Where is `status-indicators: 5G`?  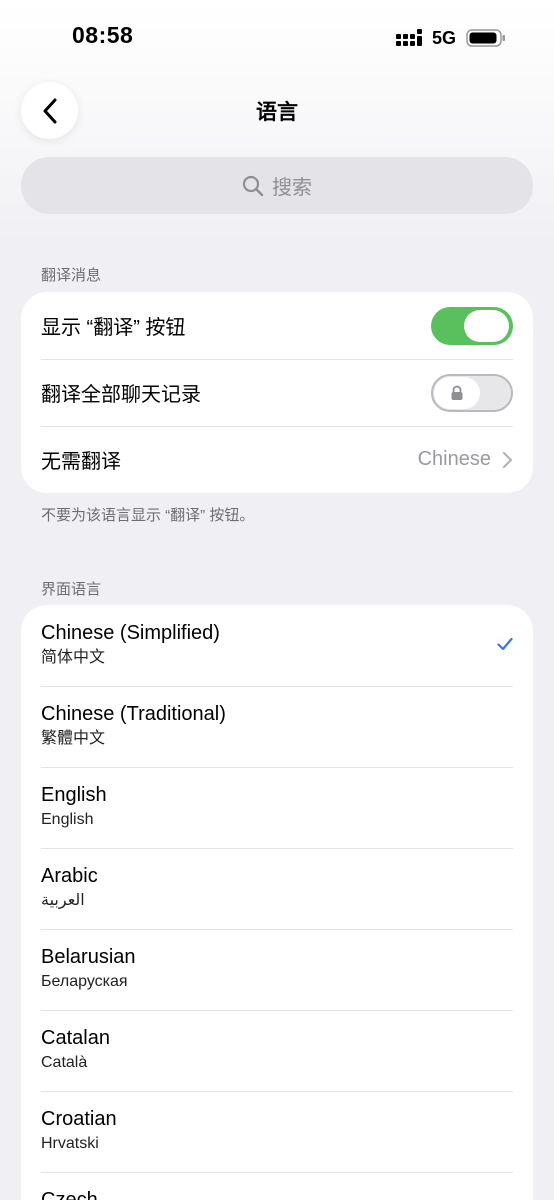
status-indicators: 5G is located at coordinates (450, 38).